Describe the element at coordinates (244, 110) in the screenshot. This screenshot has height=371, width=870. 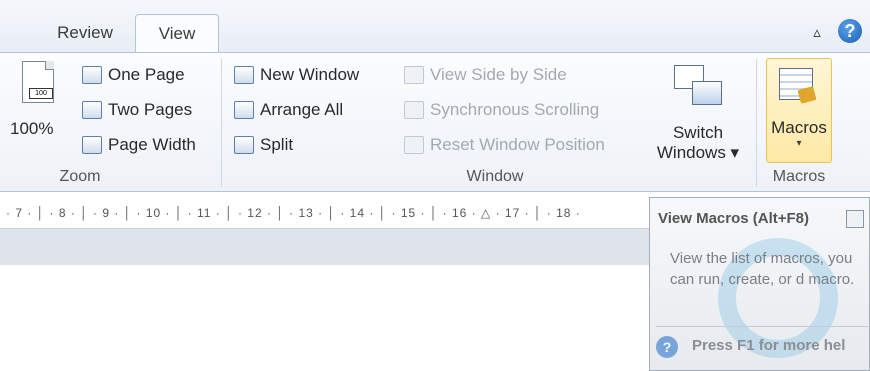
I see `arrange-all-icon` at that location.